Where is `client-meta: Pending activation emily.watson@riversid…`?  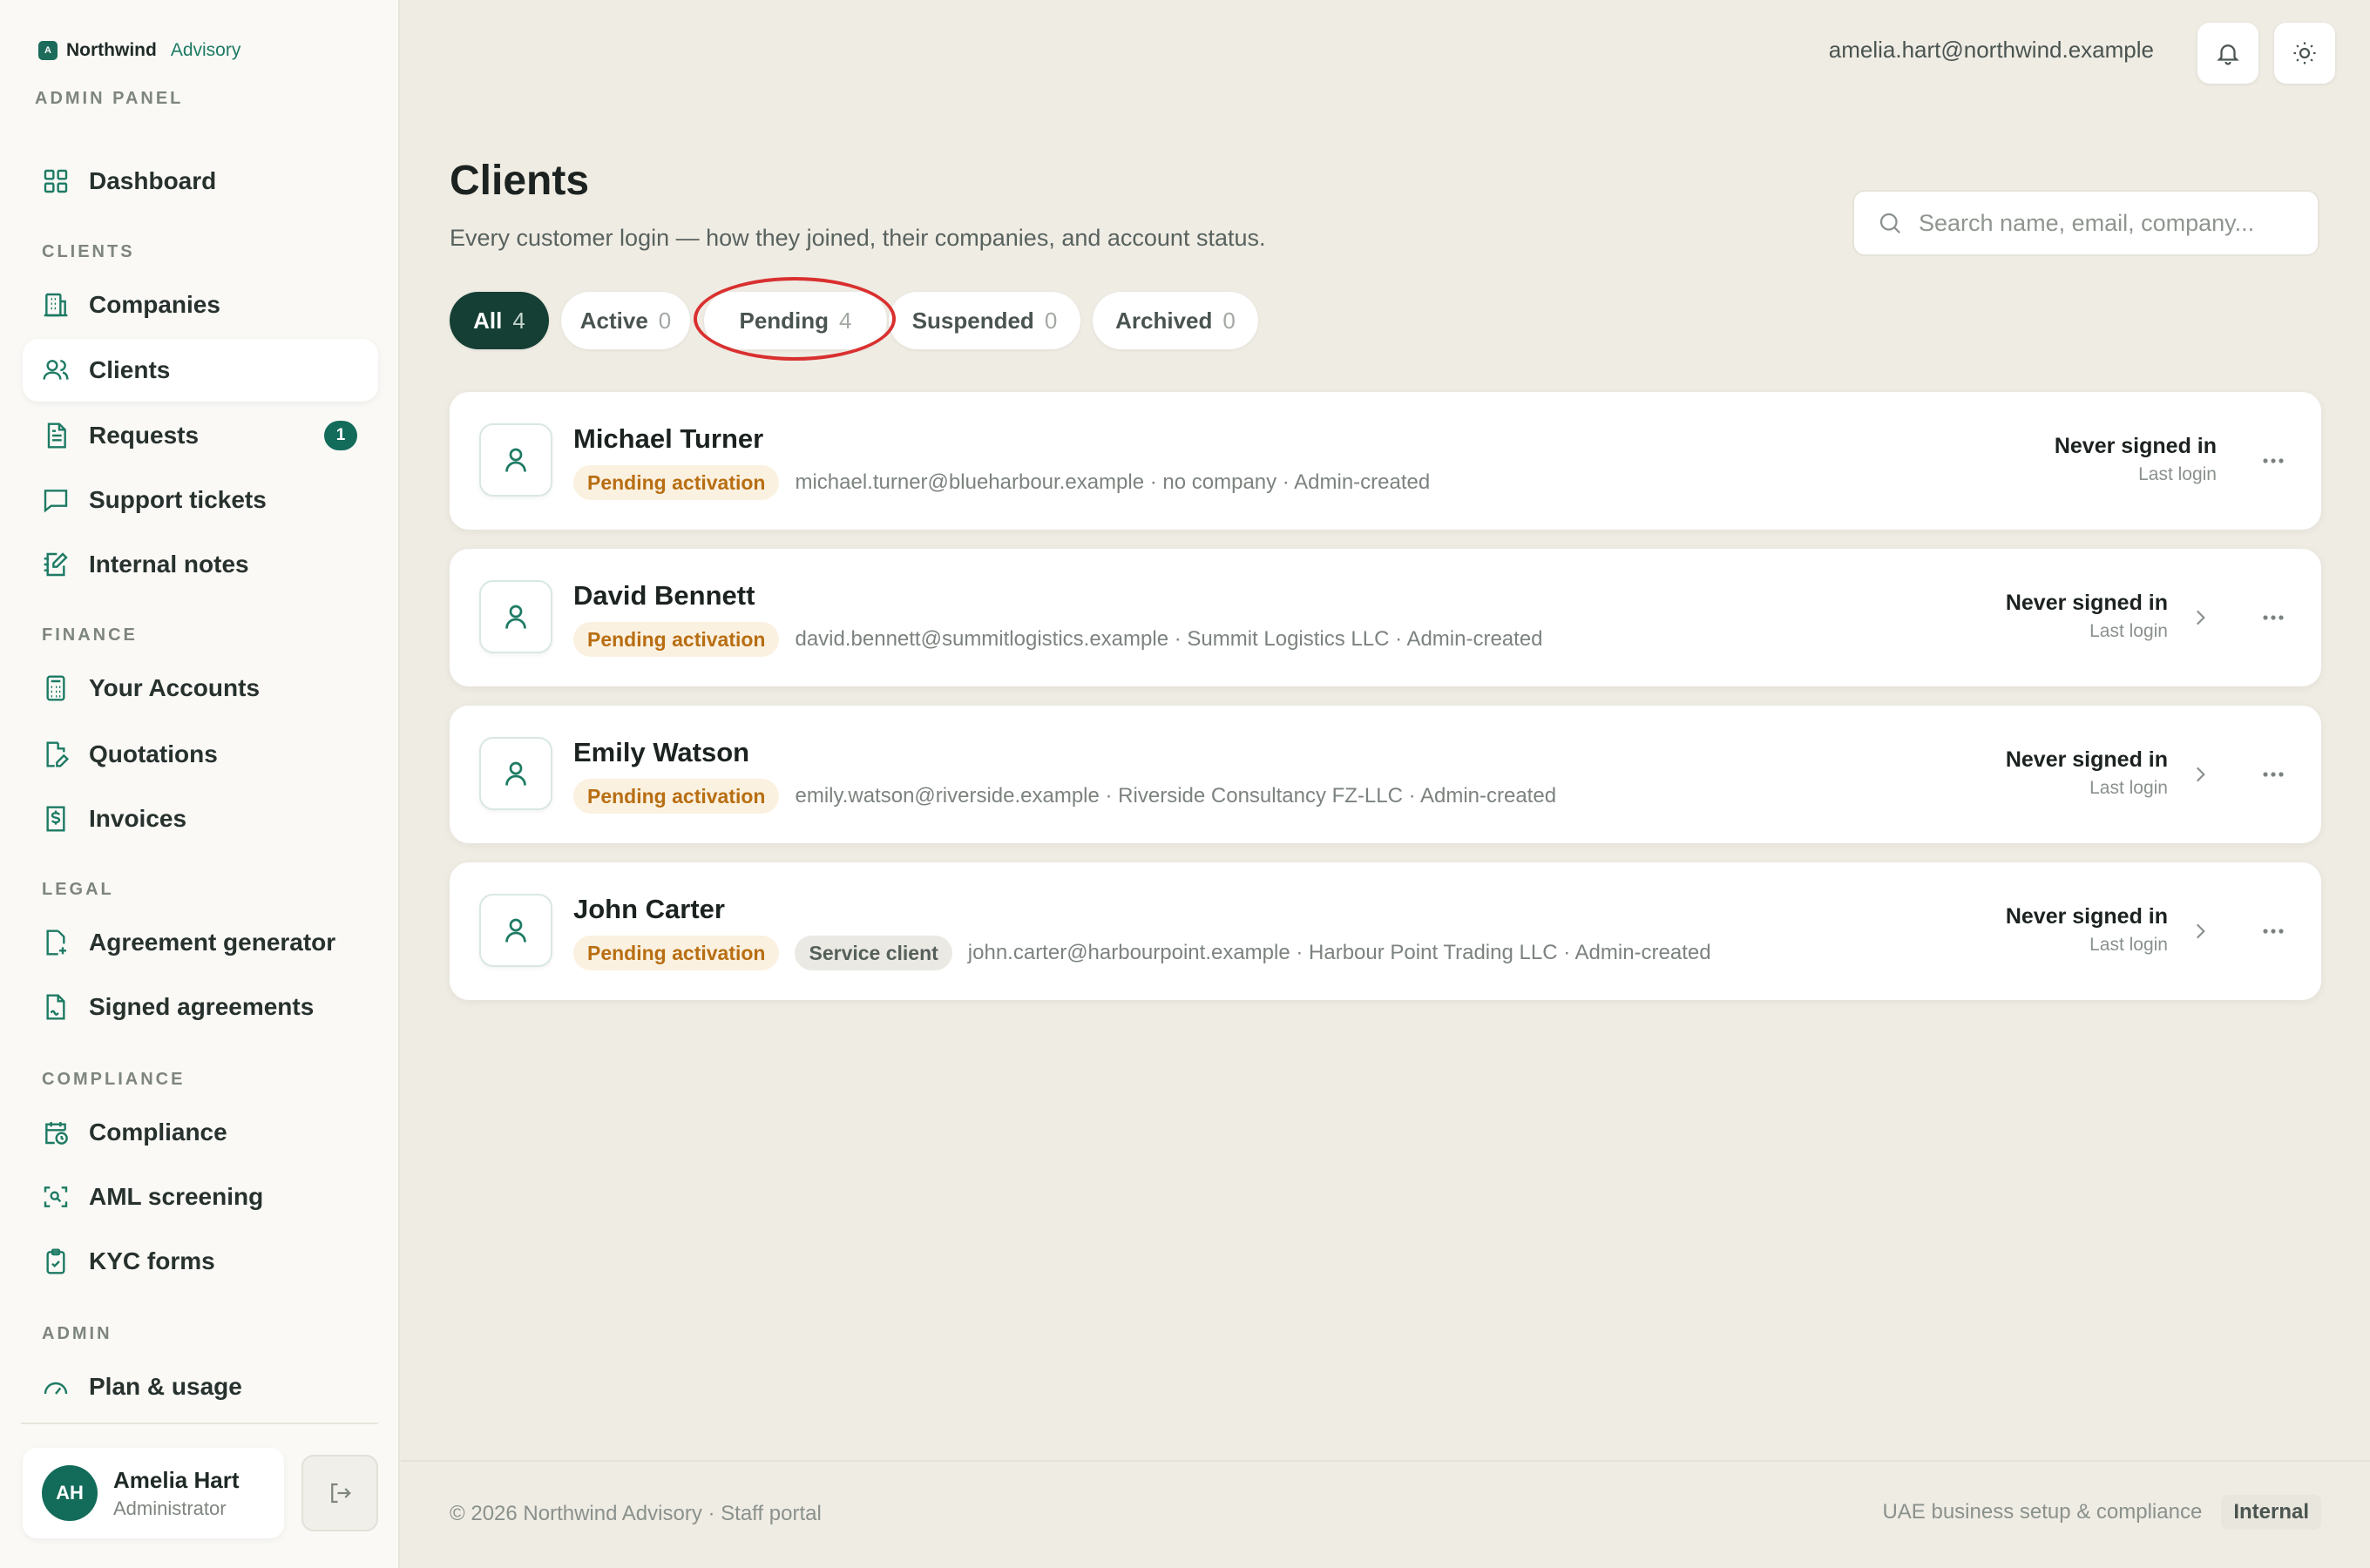 client-meta: Pending activation emily.watson@riversid… is located at coordinates (1064, 796).